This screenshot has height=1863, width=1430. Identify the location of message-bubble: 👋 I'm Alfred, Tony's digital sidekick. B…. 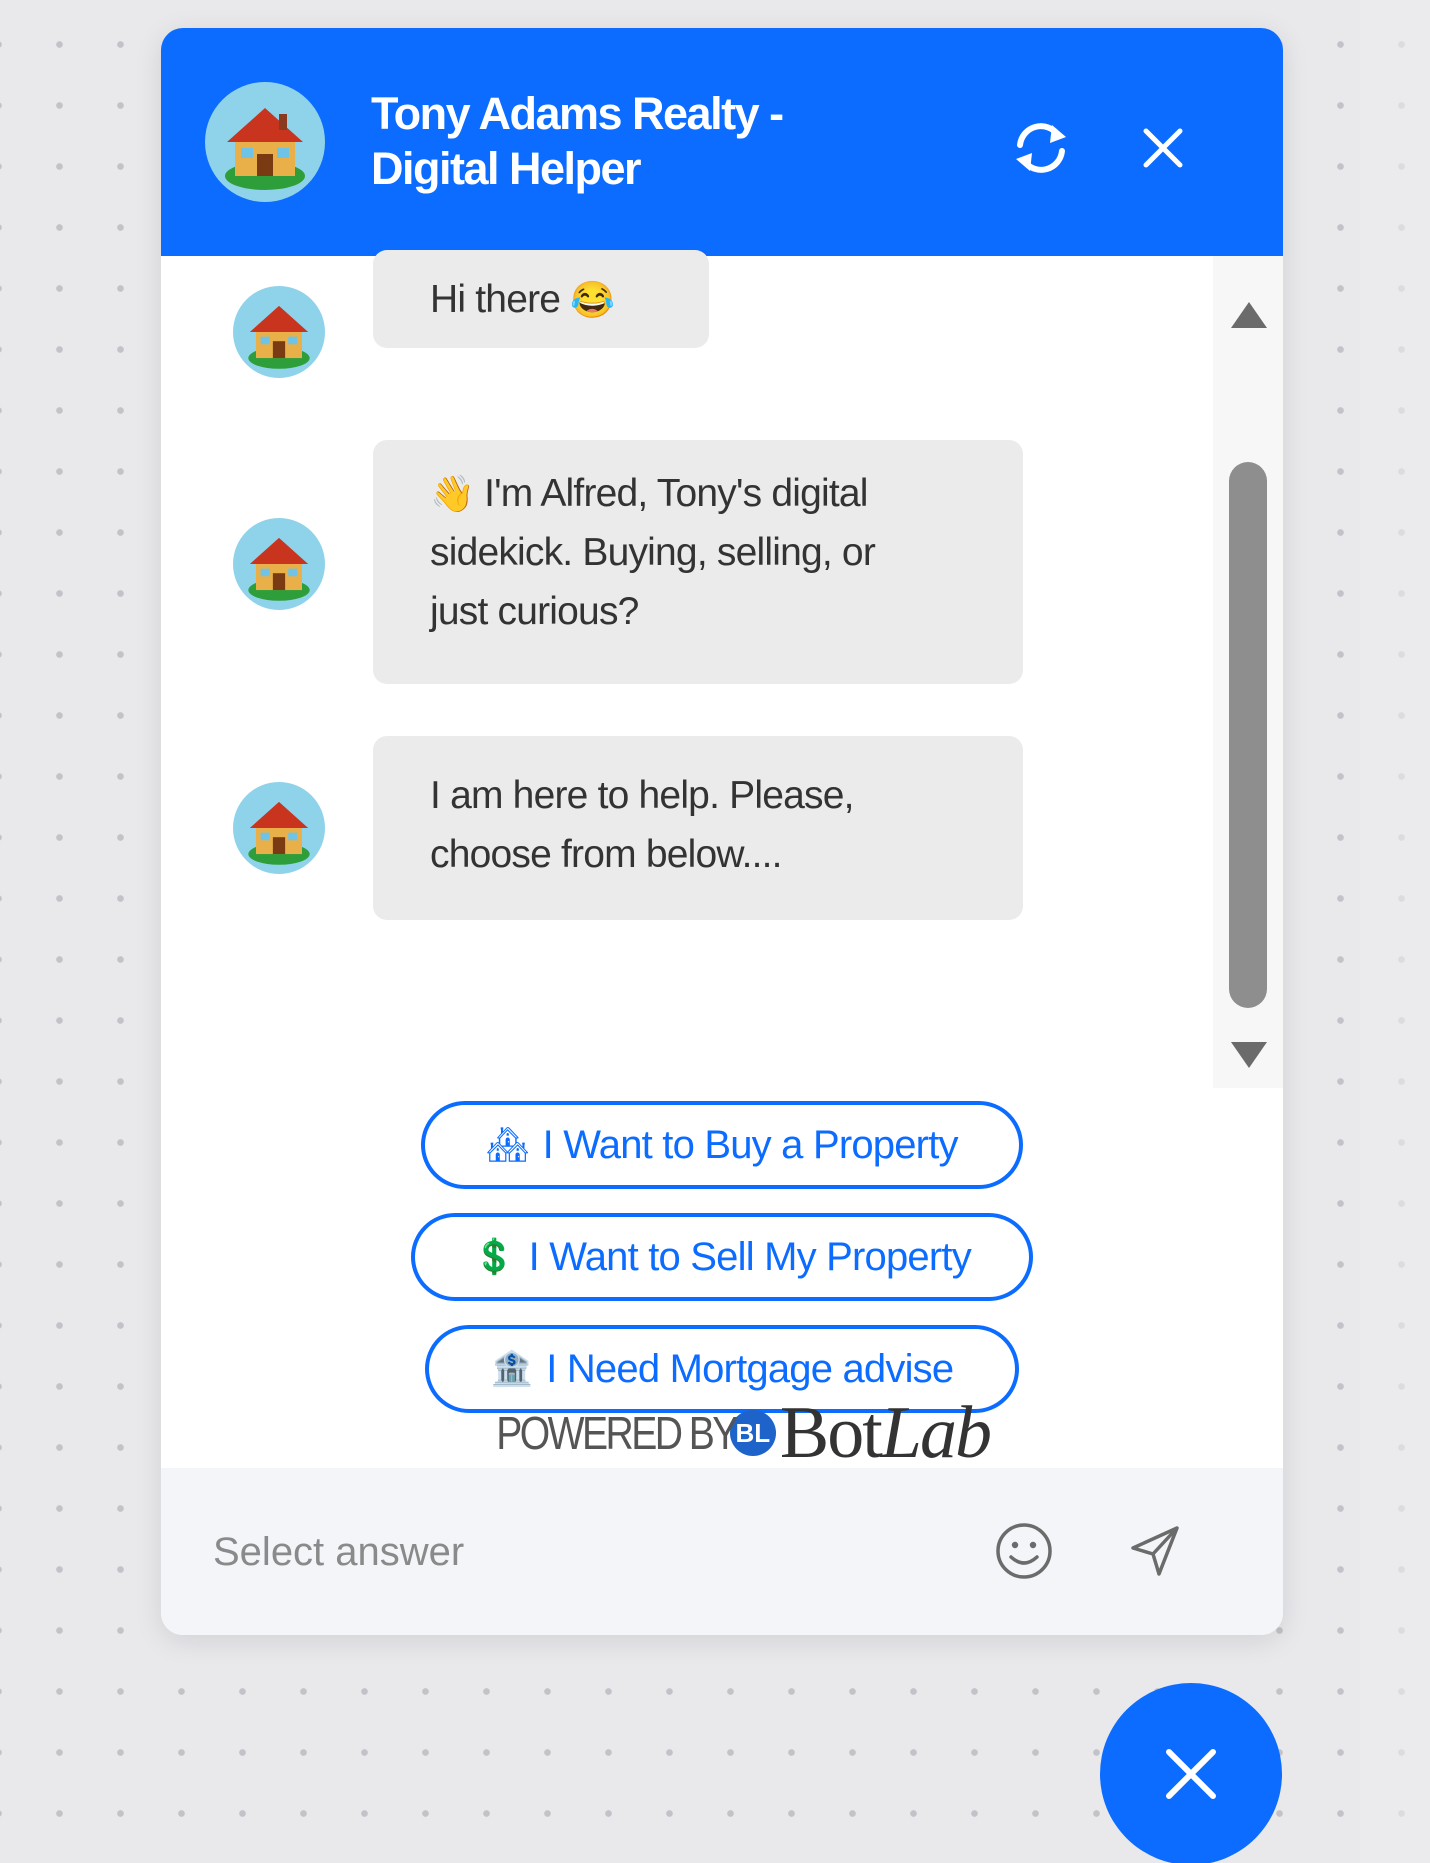
(698, 562).